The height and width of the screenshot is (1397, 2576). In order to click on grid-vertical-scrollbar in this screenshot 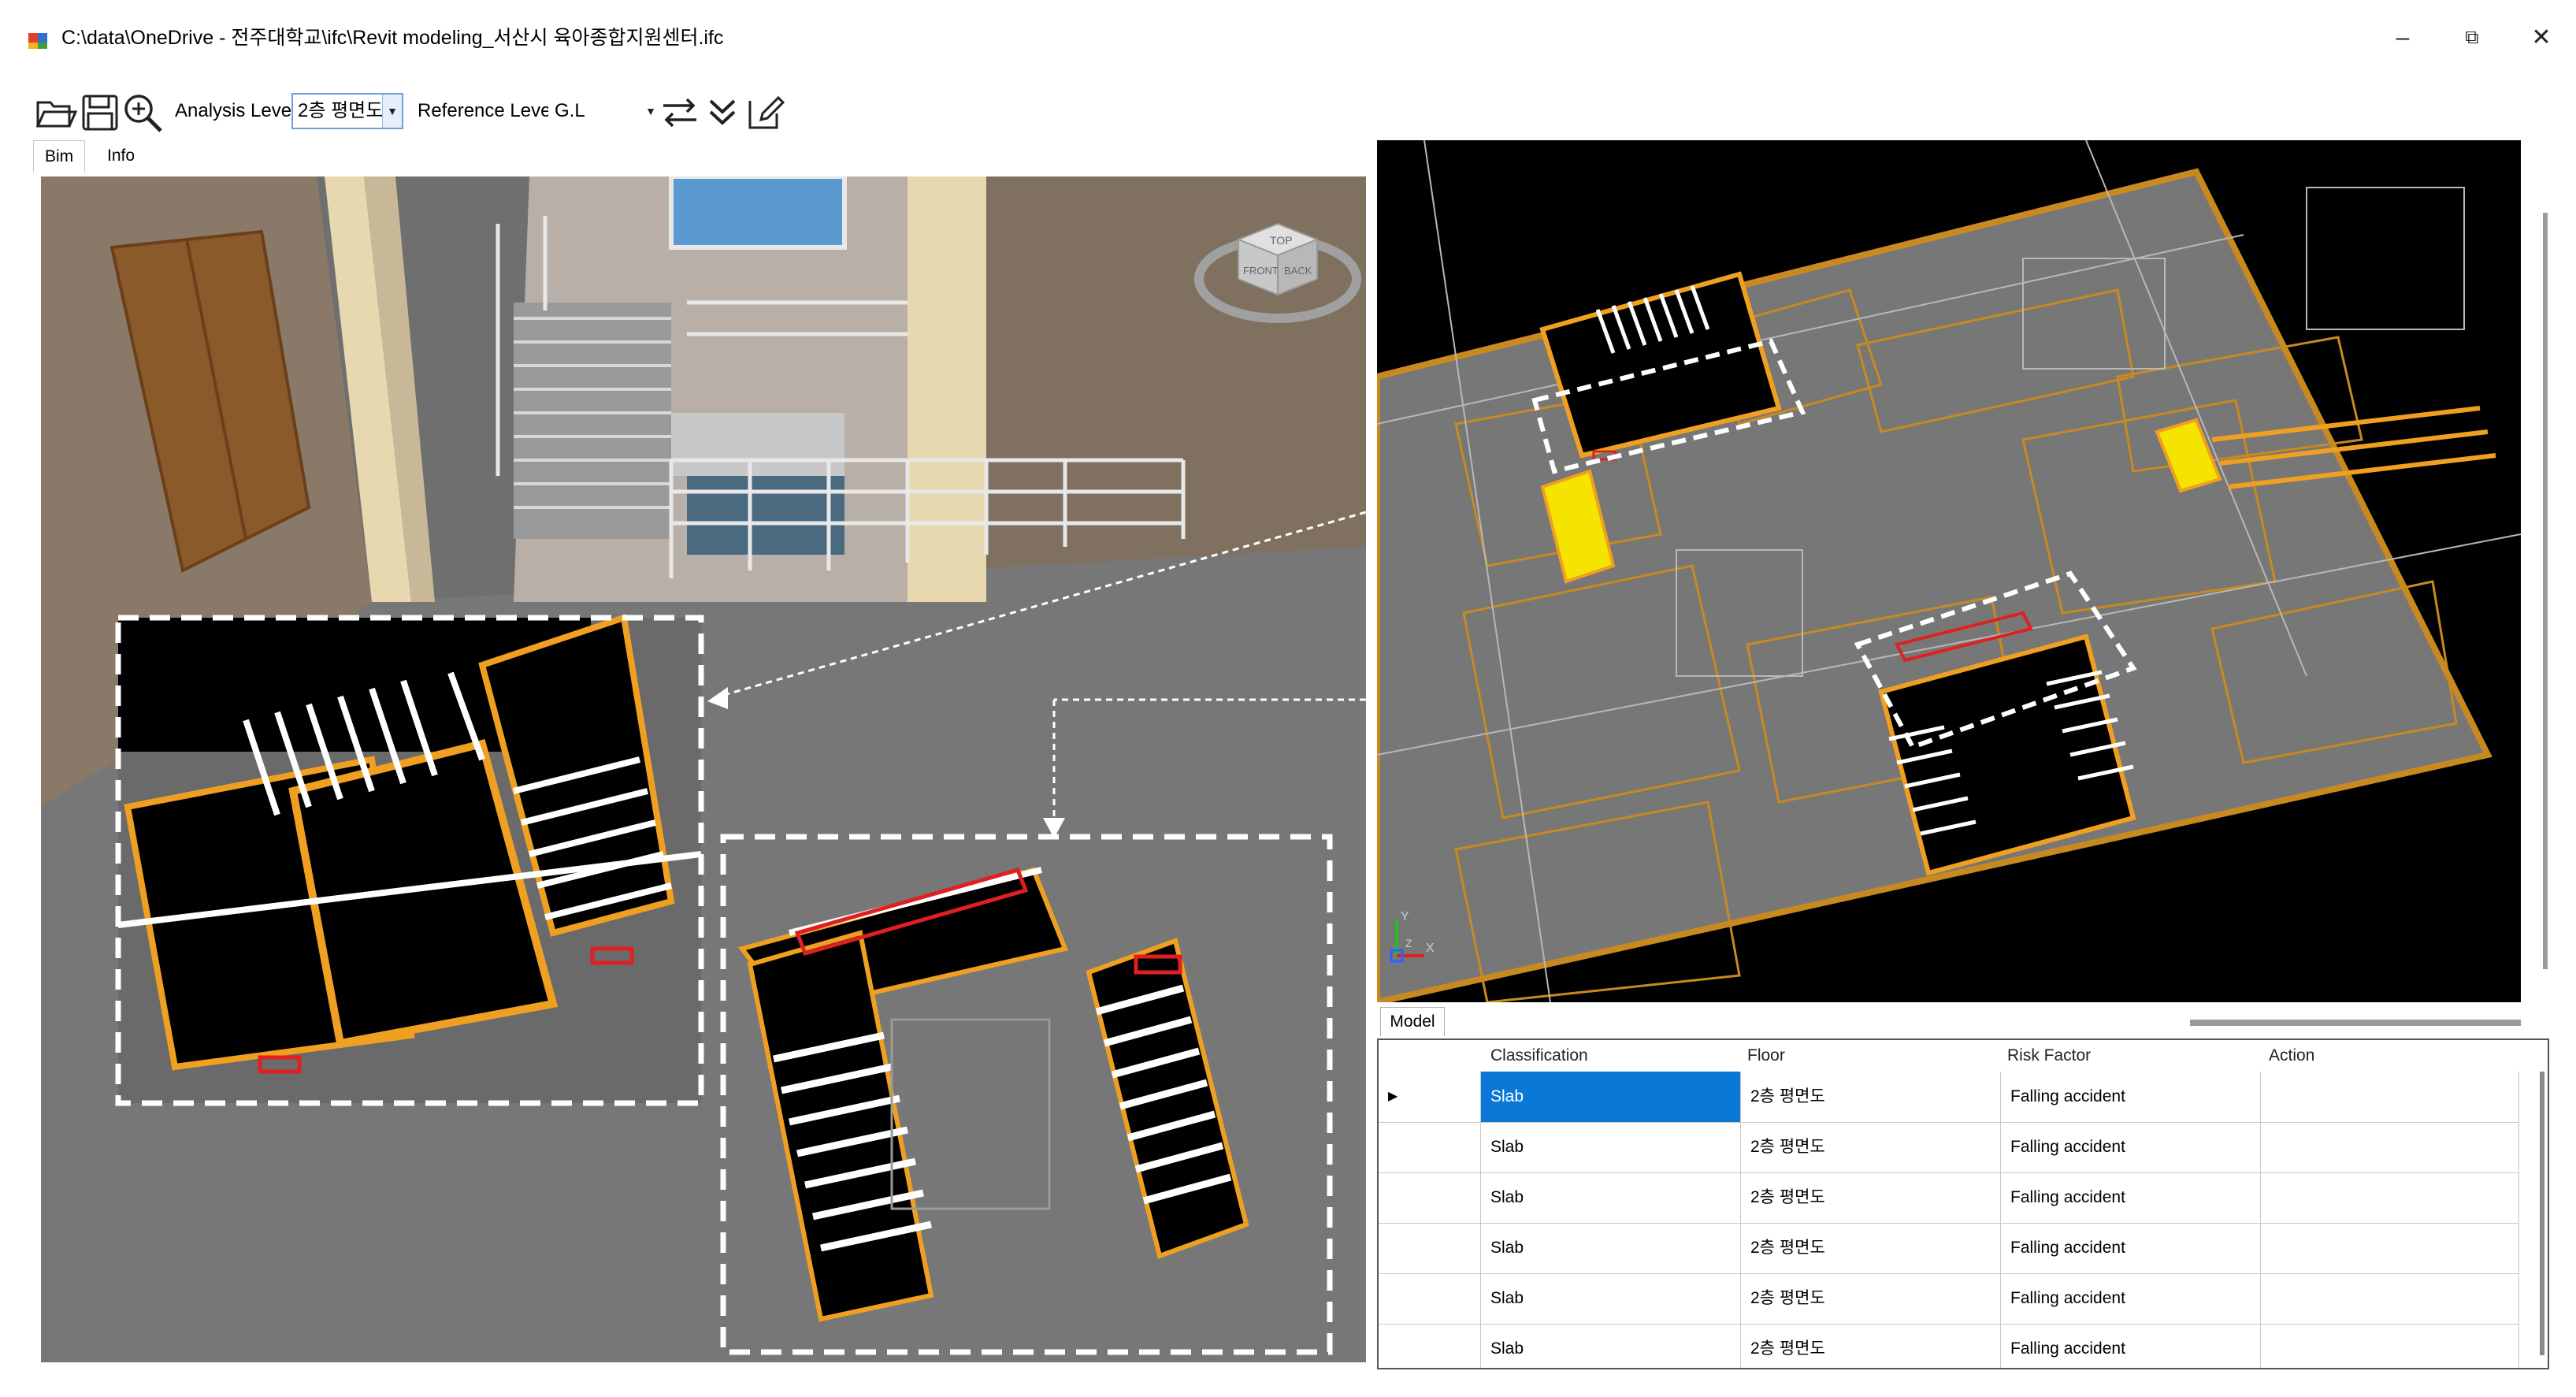, I will do `click(2542, 1214)`.